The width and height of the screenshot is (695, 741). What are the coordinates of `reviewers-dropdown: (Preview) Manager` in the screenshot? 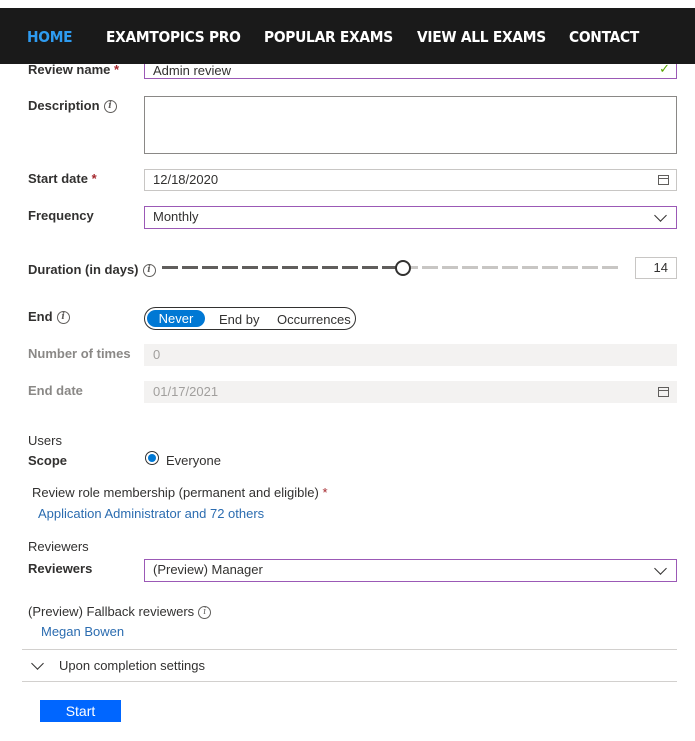 It's located at (410, 570).